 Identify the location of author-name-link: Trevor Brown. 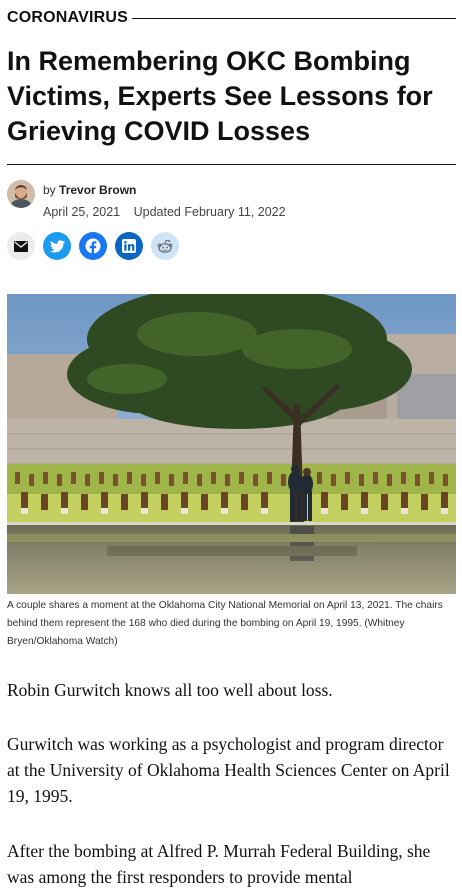
(97, 190).